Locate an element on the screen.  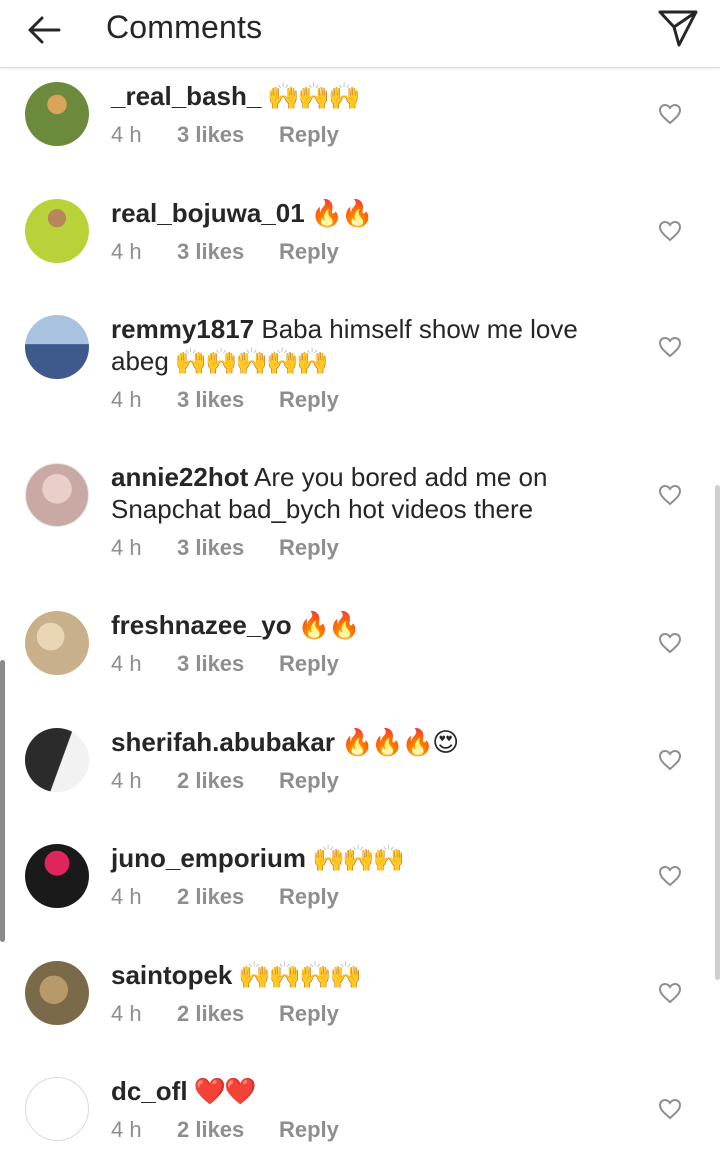
comment-username: _real_bash_ is located at coordinates (186, 96).